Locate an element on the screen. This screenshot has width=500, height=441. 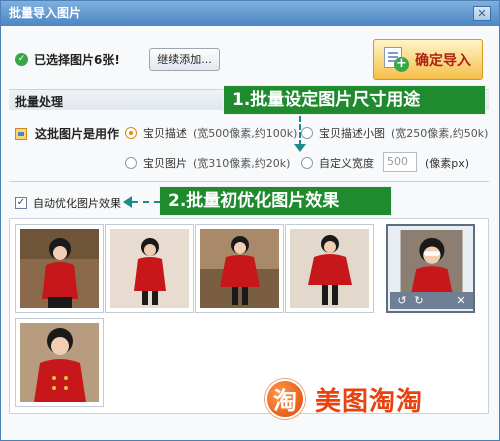
radio-label: 宝贝描述小图 is located at coordinates (352, 133).